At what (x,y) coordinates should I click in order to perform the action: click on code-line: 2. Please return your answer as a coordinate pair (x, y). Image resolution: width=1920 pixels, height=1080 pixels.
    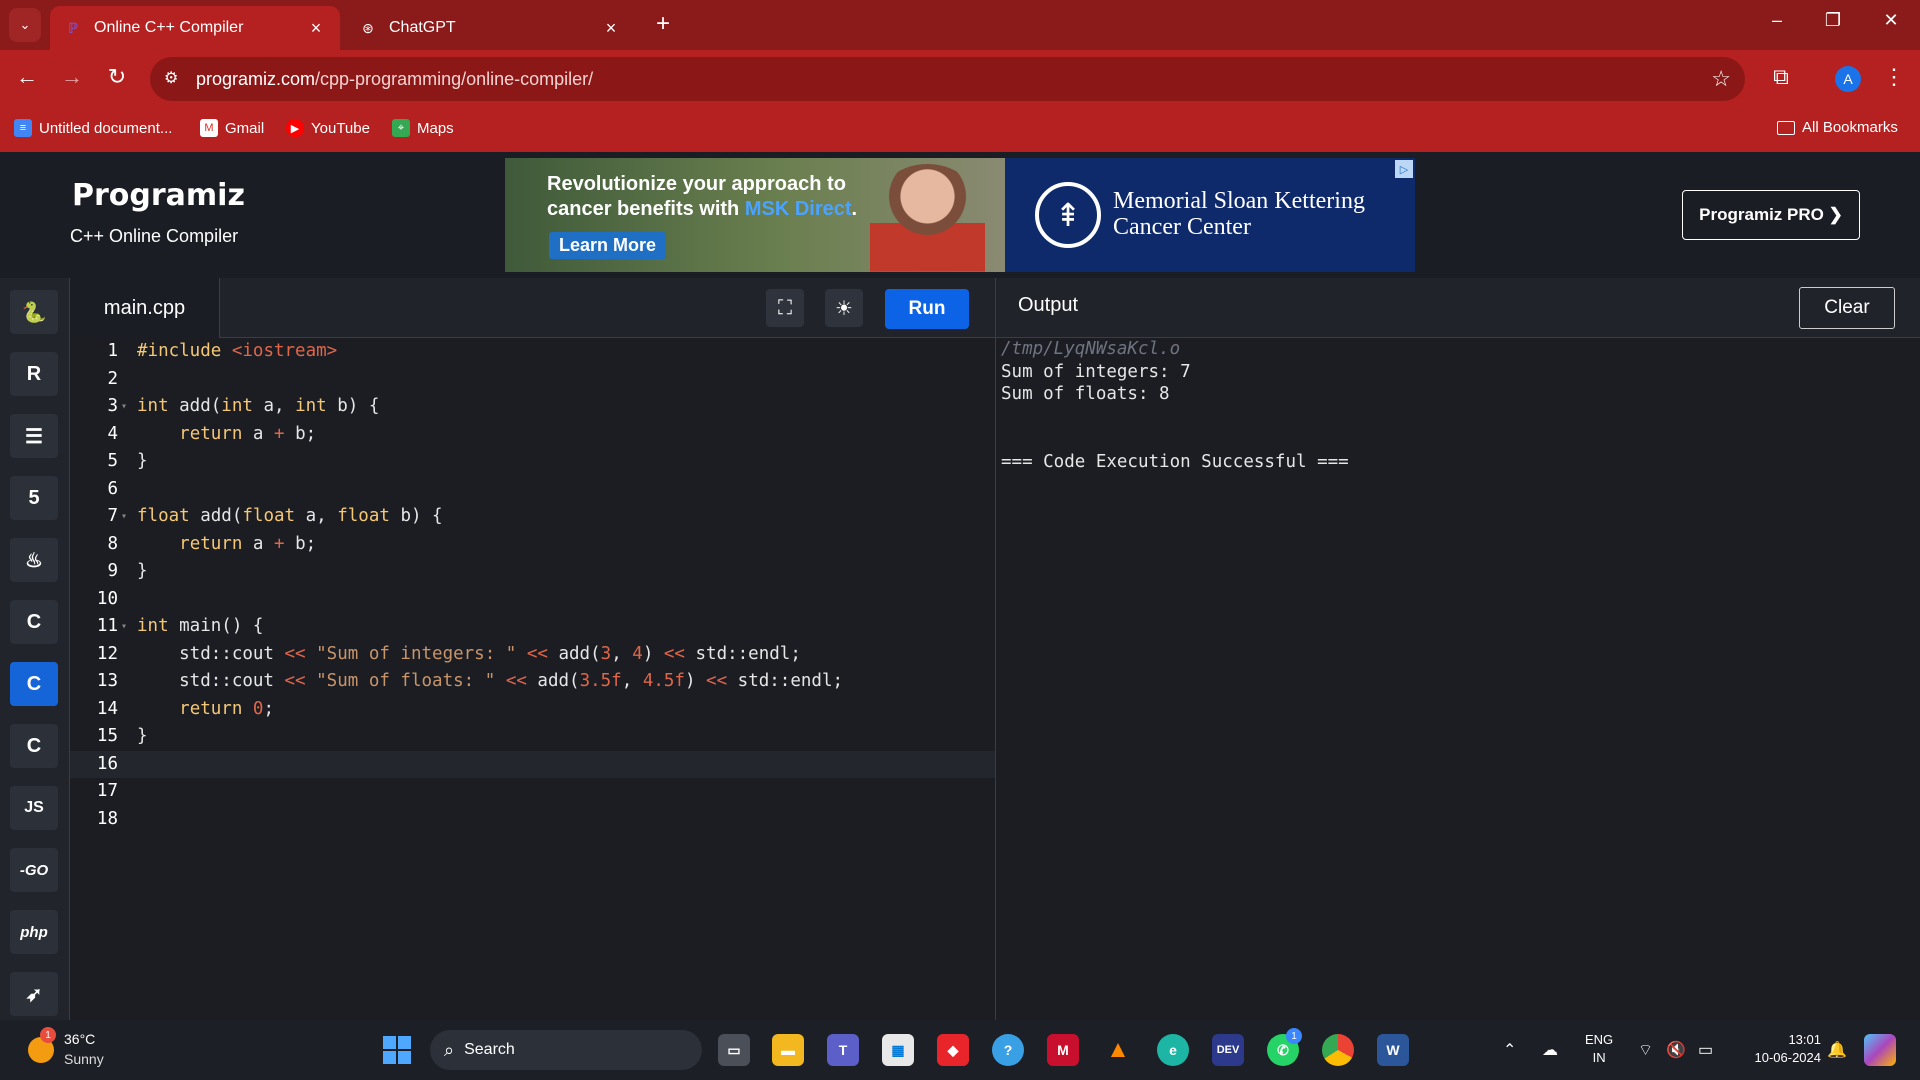
    Looking at the image, I should click on (532, 380).